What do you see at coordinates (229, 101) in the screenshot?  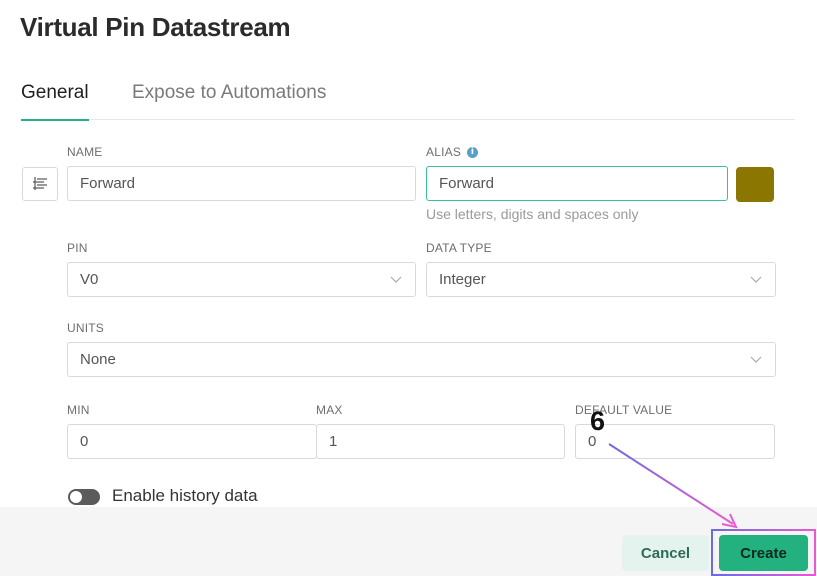 I see `tab-expose-to-automations: Expose to Automations` at bounding box center [229, 101].